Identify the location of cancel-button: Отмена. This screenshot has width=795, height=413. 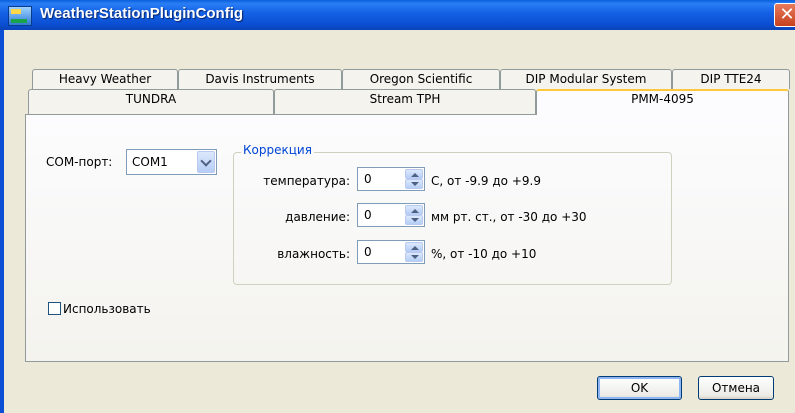
(736, 388).